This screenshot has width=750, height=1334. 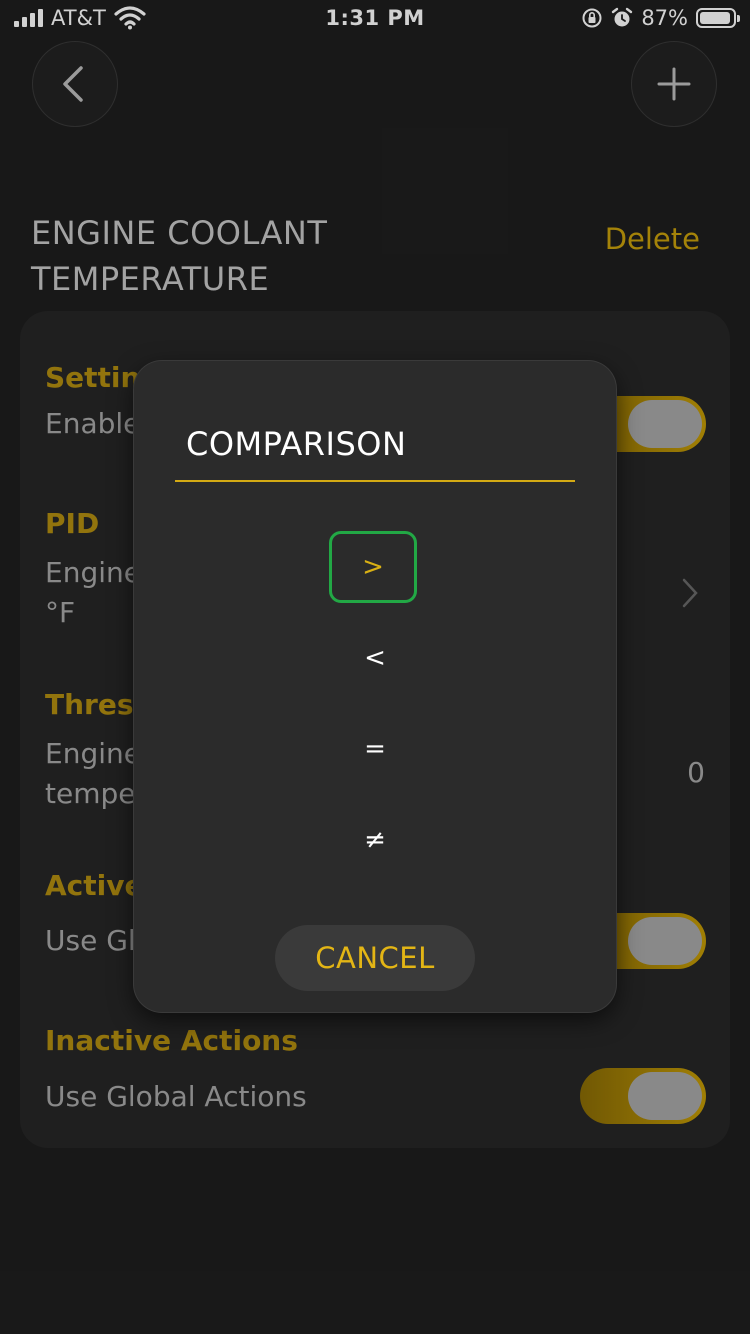 I want to click on option-equal: =, so click(x=375, y=749).